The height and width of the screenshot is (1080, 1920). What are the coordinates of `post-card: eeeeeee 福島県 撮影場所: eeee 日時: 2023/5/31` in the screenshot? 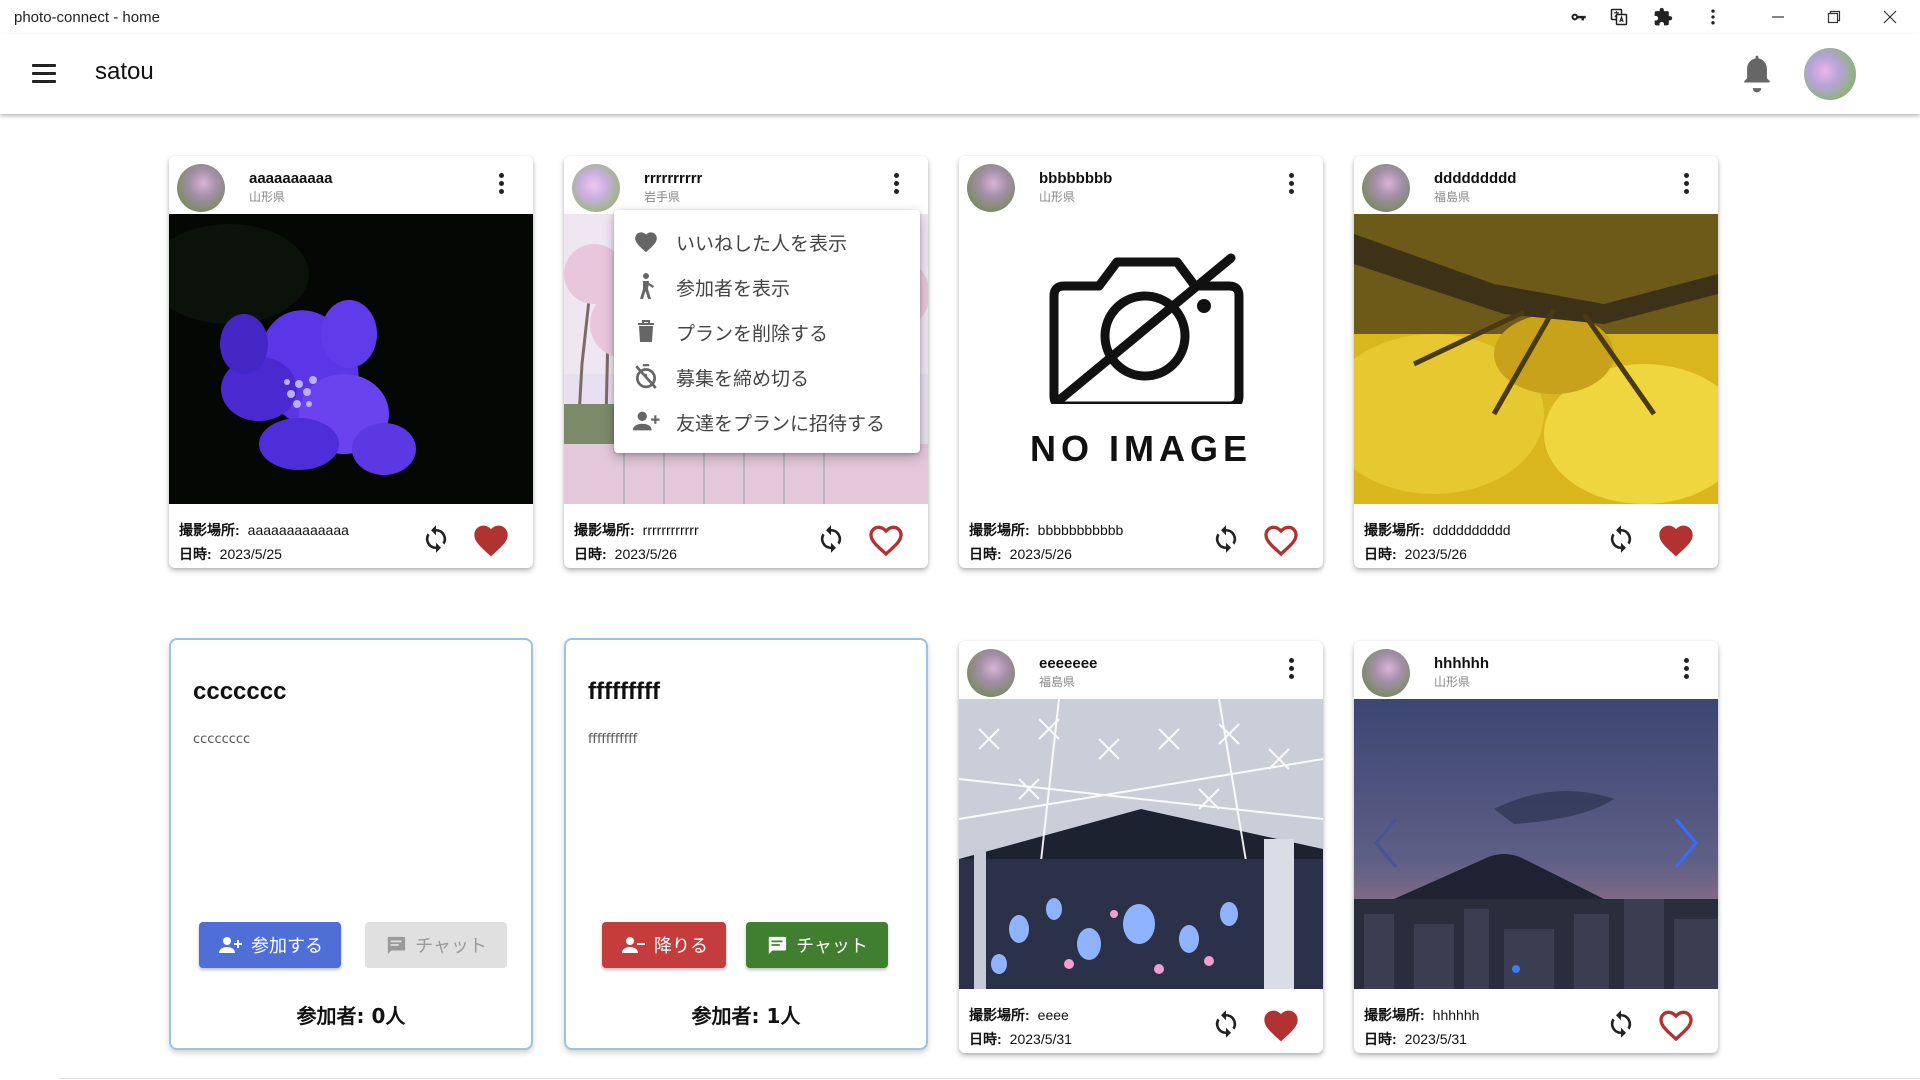 It's located at (1141, 847).